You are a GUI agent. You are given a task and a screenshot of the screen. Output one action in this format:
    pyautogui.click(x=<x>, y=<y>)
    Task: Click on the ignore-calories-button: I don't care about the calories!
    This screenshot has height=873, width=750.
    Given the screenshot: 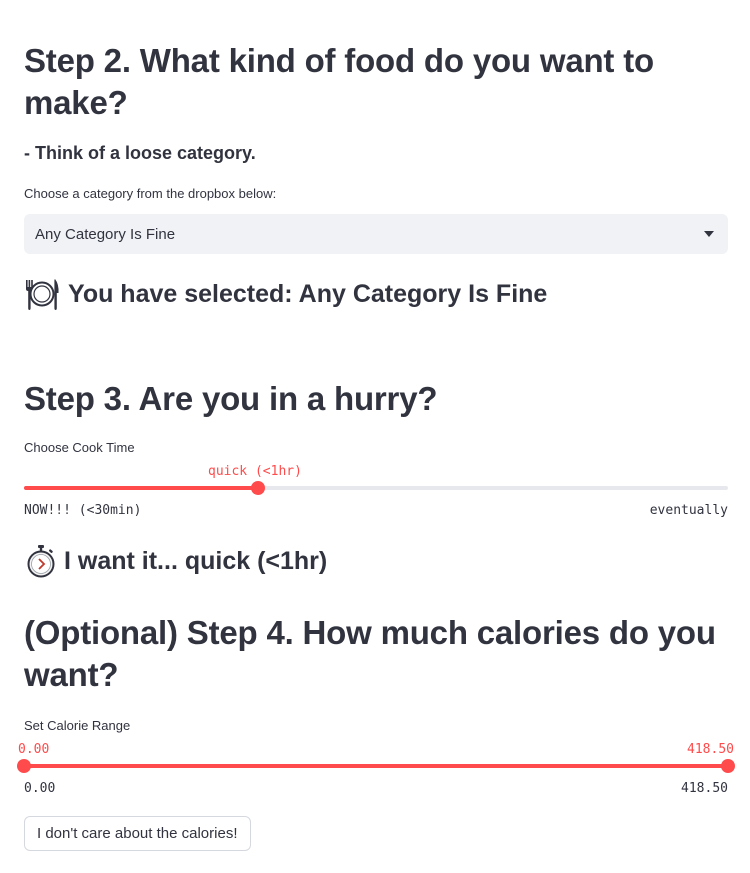 What is the action you would take?
    pyautogui.click(x=137, y=833)
    